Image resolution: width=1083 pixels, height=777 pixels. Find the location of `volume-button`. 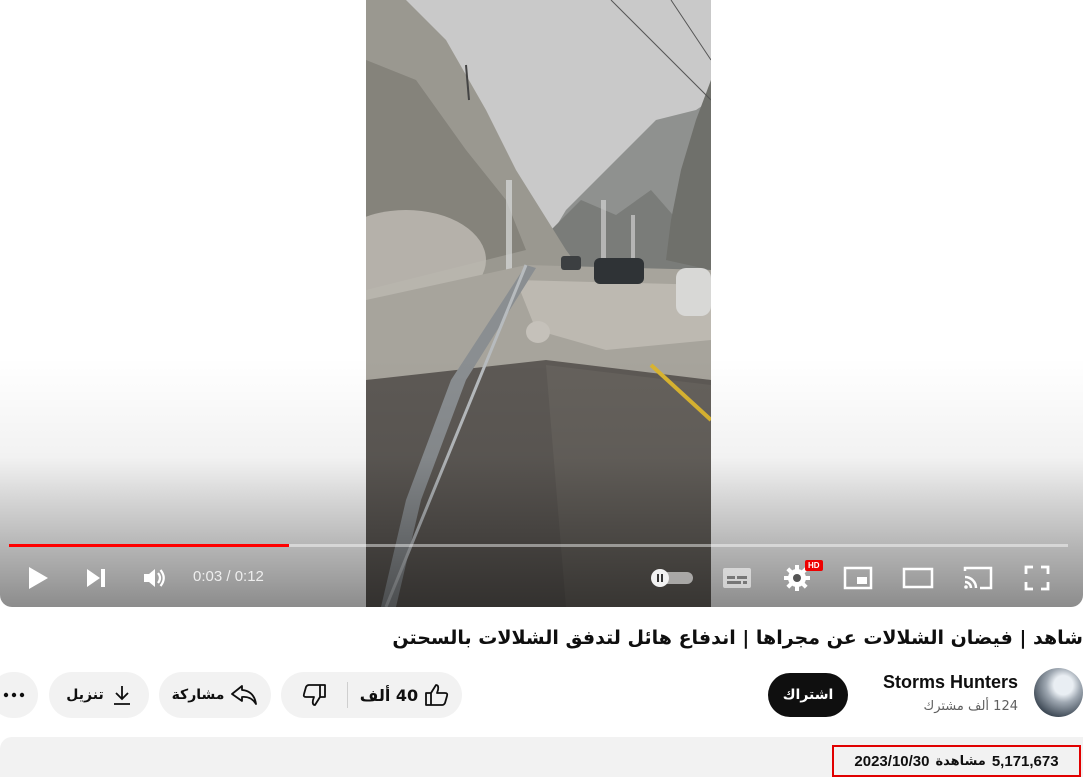

volume-button is located at coordinates (155, 578).